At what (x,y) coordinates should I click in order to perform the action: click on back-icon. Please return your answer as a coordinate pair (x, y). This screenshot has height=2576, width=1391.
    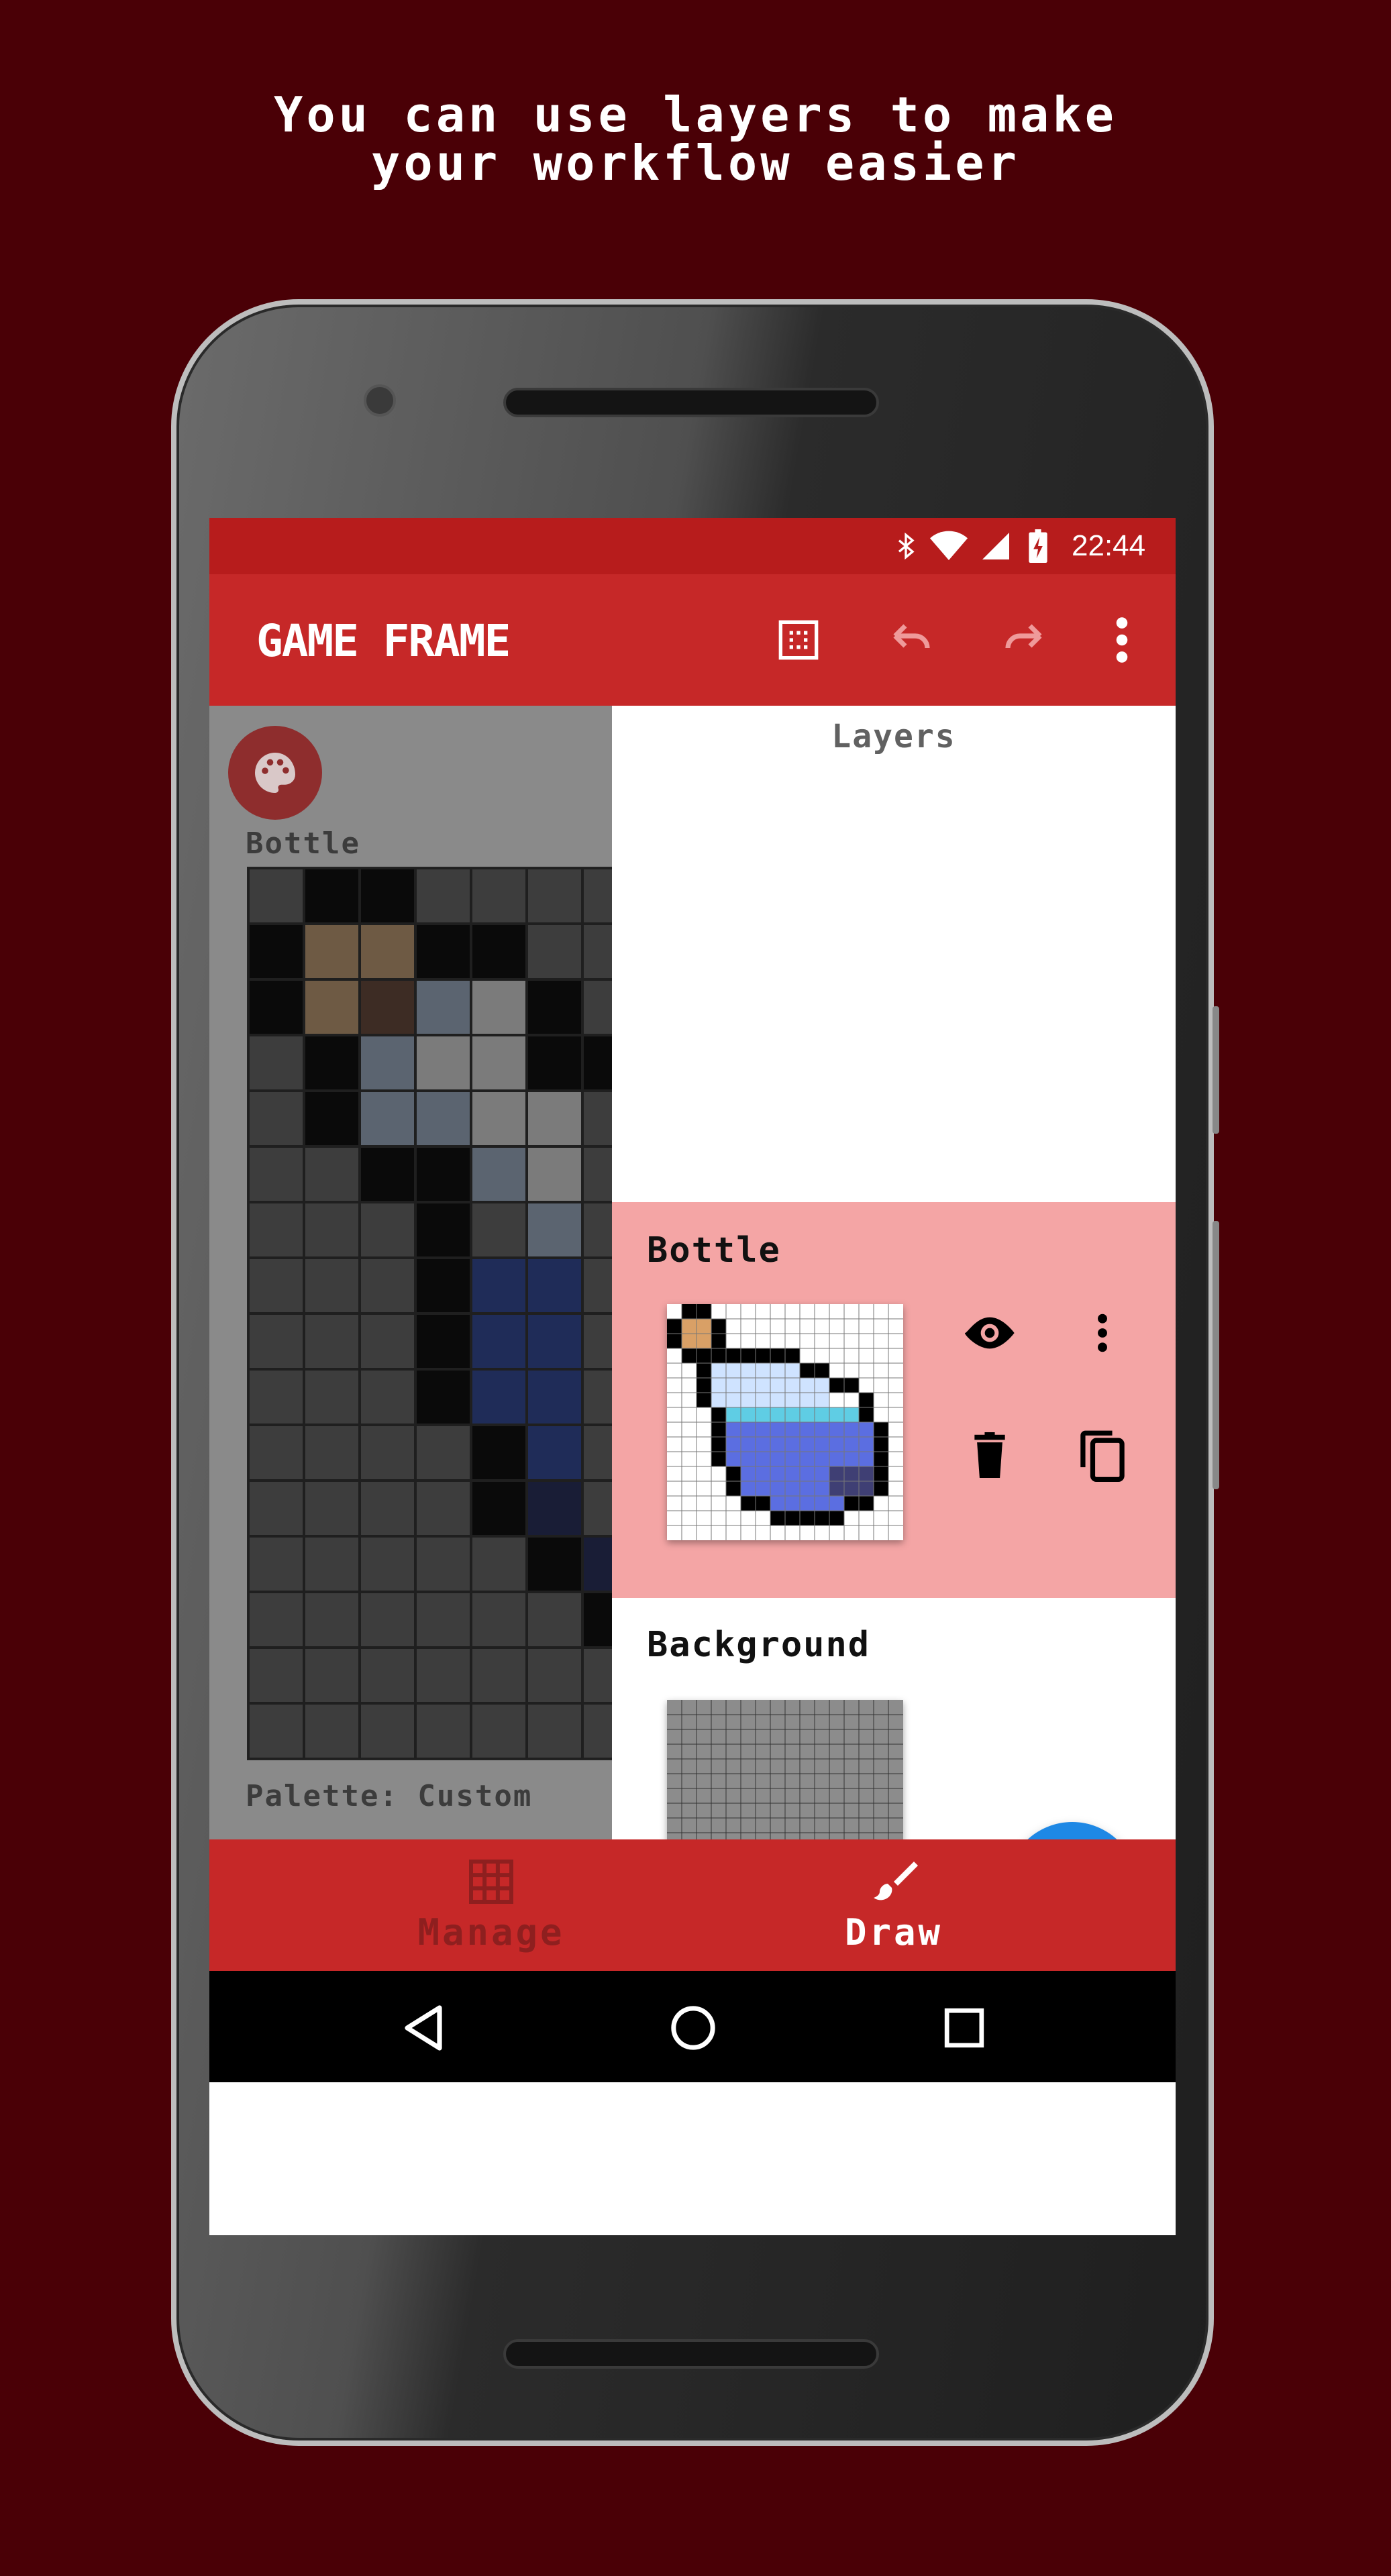
    Looking at the image, I should click on (423, 2028).